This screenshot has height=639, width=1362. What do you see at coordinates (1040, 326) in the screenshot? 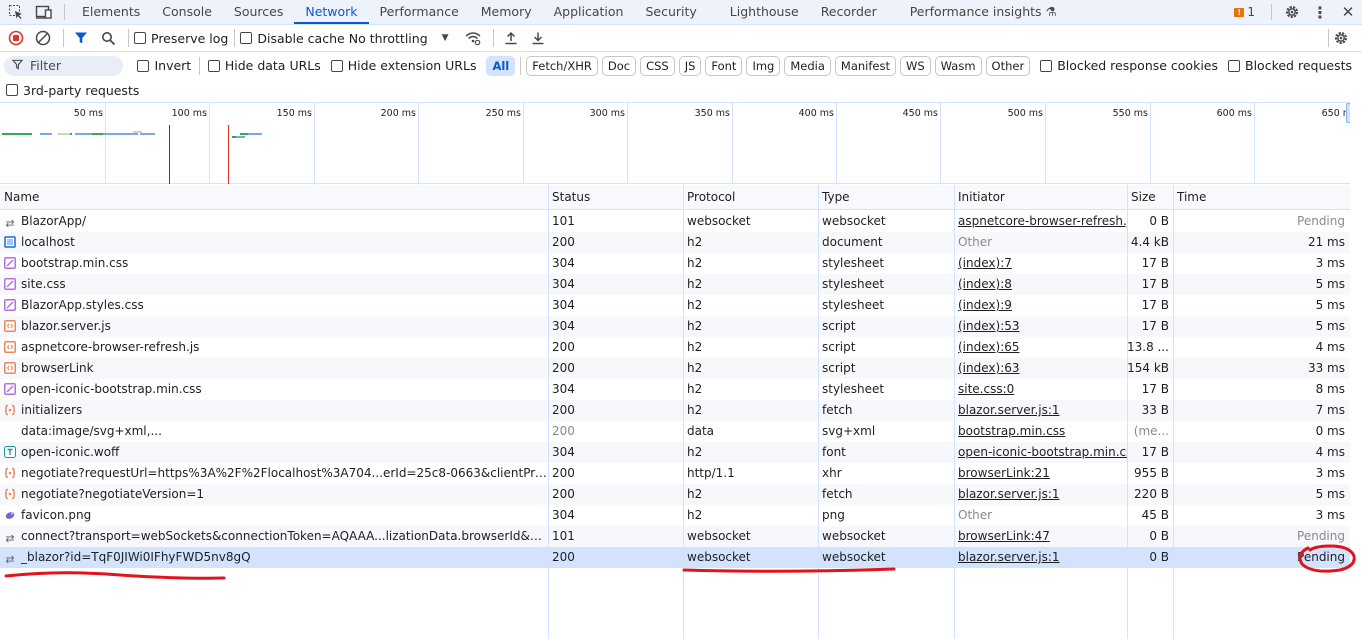
I see `cell-initiator: (index):53` at bounding box center [1040, 326].